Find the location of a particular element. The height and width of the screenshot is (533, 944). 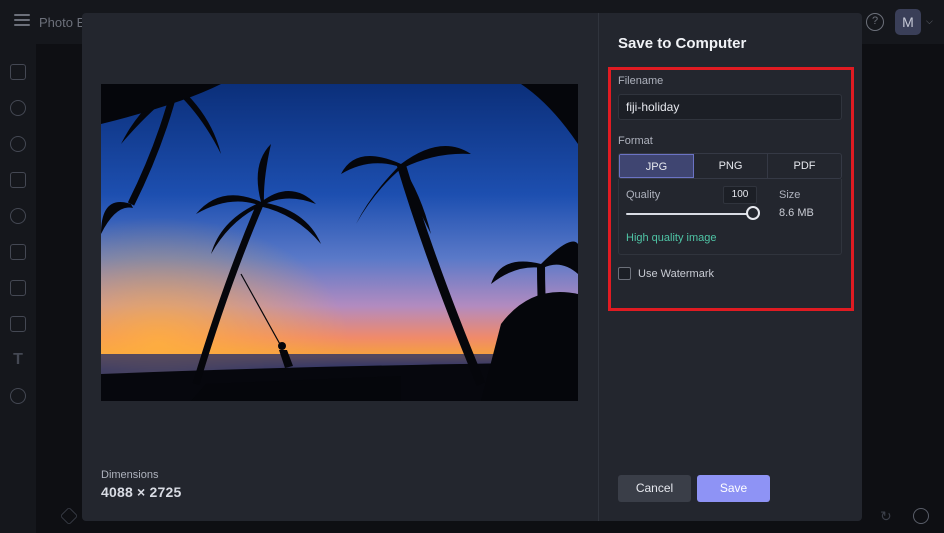

quality-slider-thumb is located at coordinates (753, 213).